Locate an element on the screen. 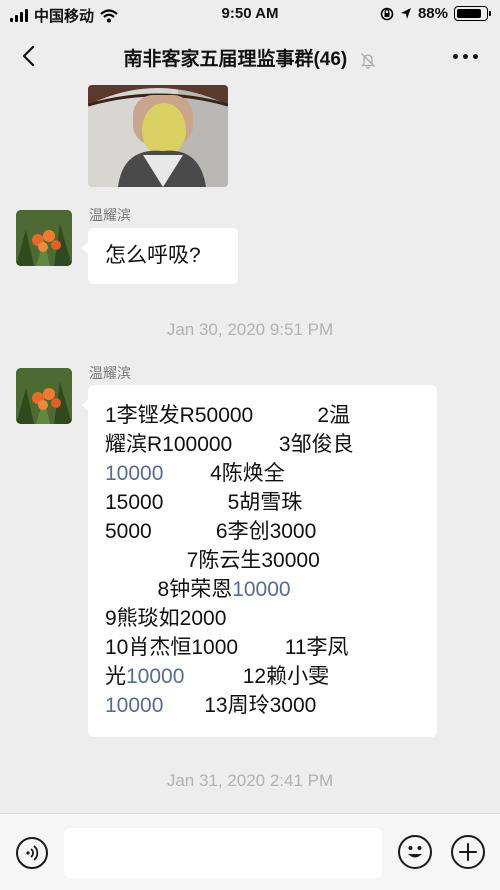 This screenshot has height=890, width=500. message-text: 怎么呼吸? is located at coordinates (153, 255).